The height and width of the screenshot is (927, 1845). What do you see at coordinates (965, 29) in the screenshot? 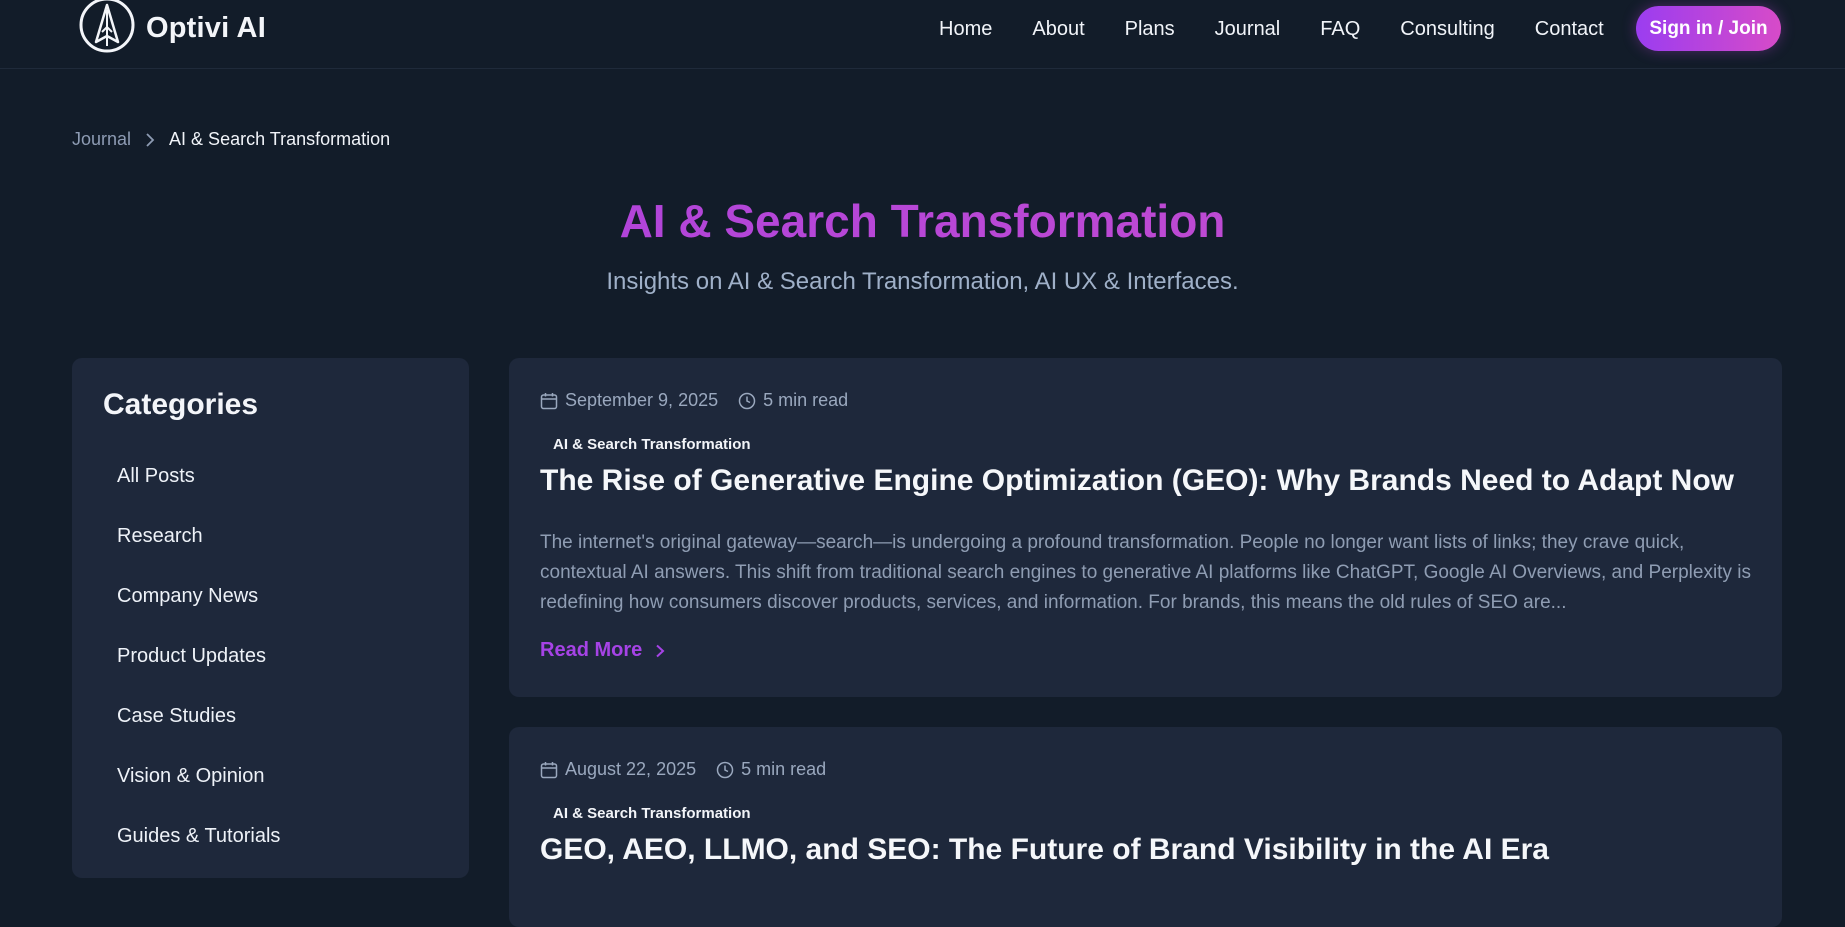
I see `nav-home: Home` at bounding box center [965, 29].